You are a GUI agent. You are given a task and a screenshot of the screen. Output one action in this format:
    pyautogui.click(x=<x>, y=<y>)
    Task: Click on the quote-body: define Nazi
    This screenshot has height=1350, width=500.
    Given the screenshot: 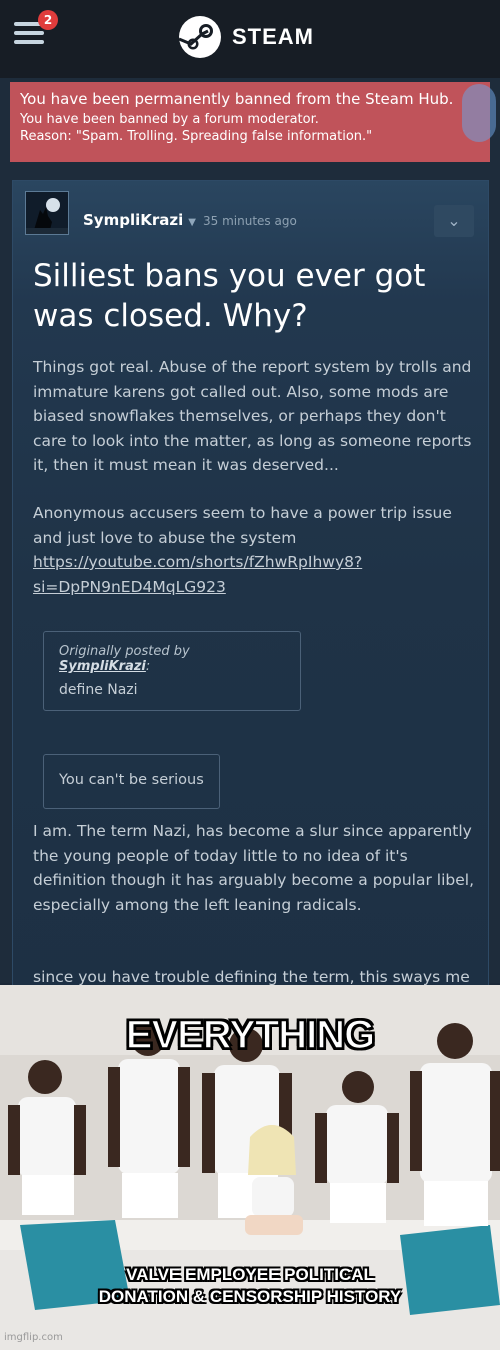 What is the action you would take?
    pyautogui.click(x=98, y=690)
    